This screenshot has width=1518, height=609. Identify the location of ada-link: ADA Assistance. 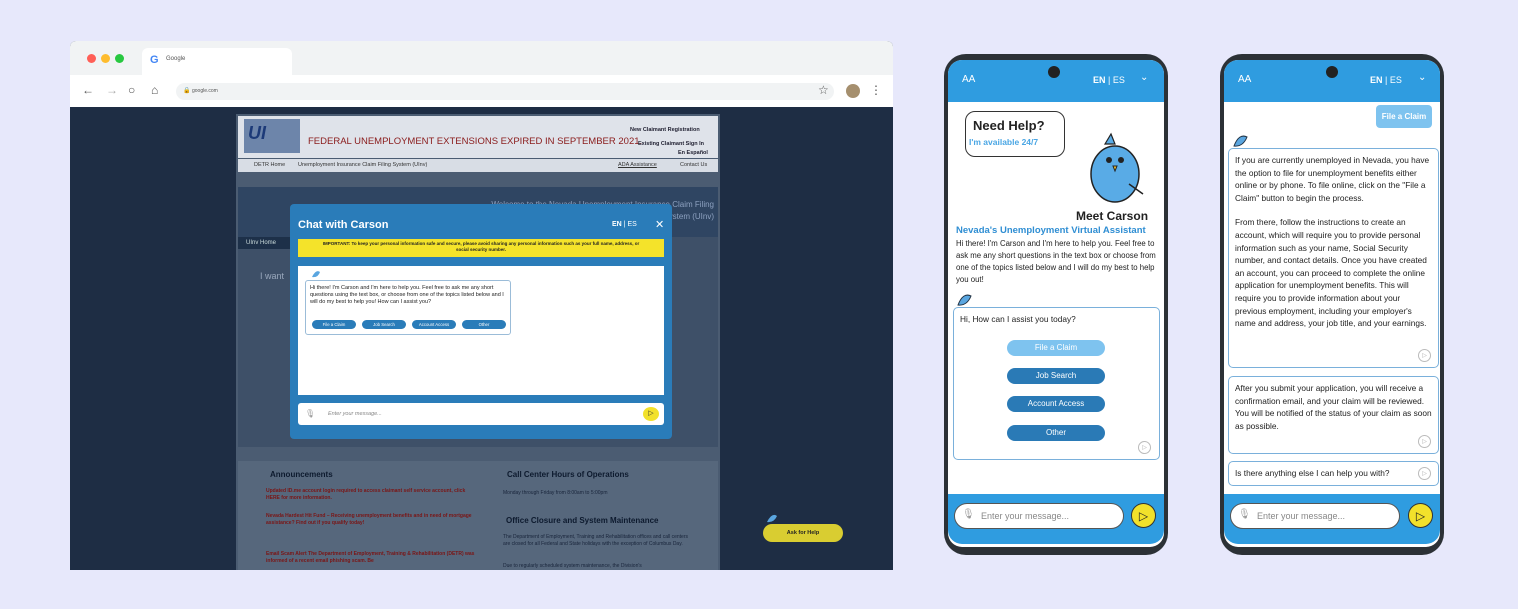
(637, 165).